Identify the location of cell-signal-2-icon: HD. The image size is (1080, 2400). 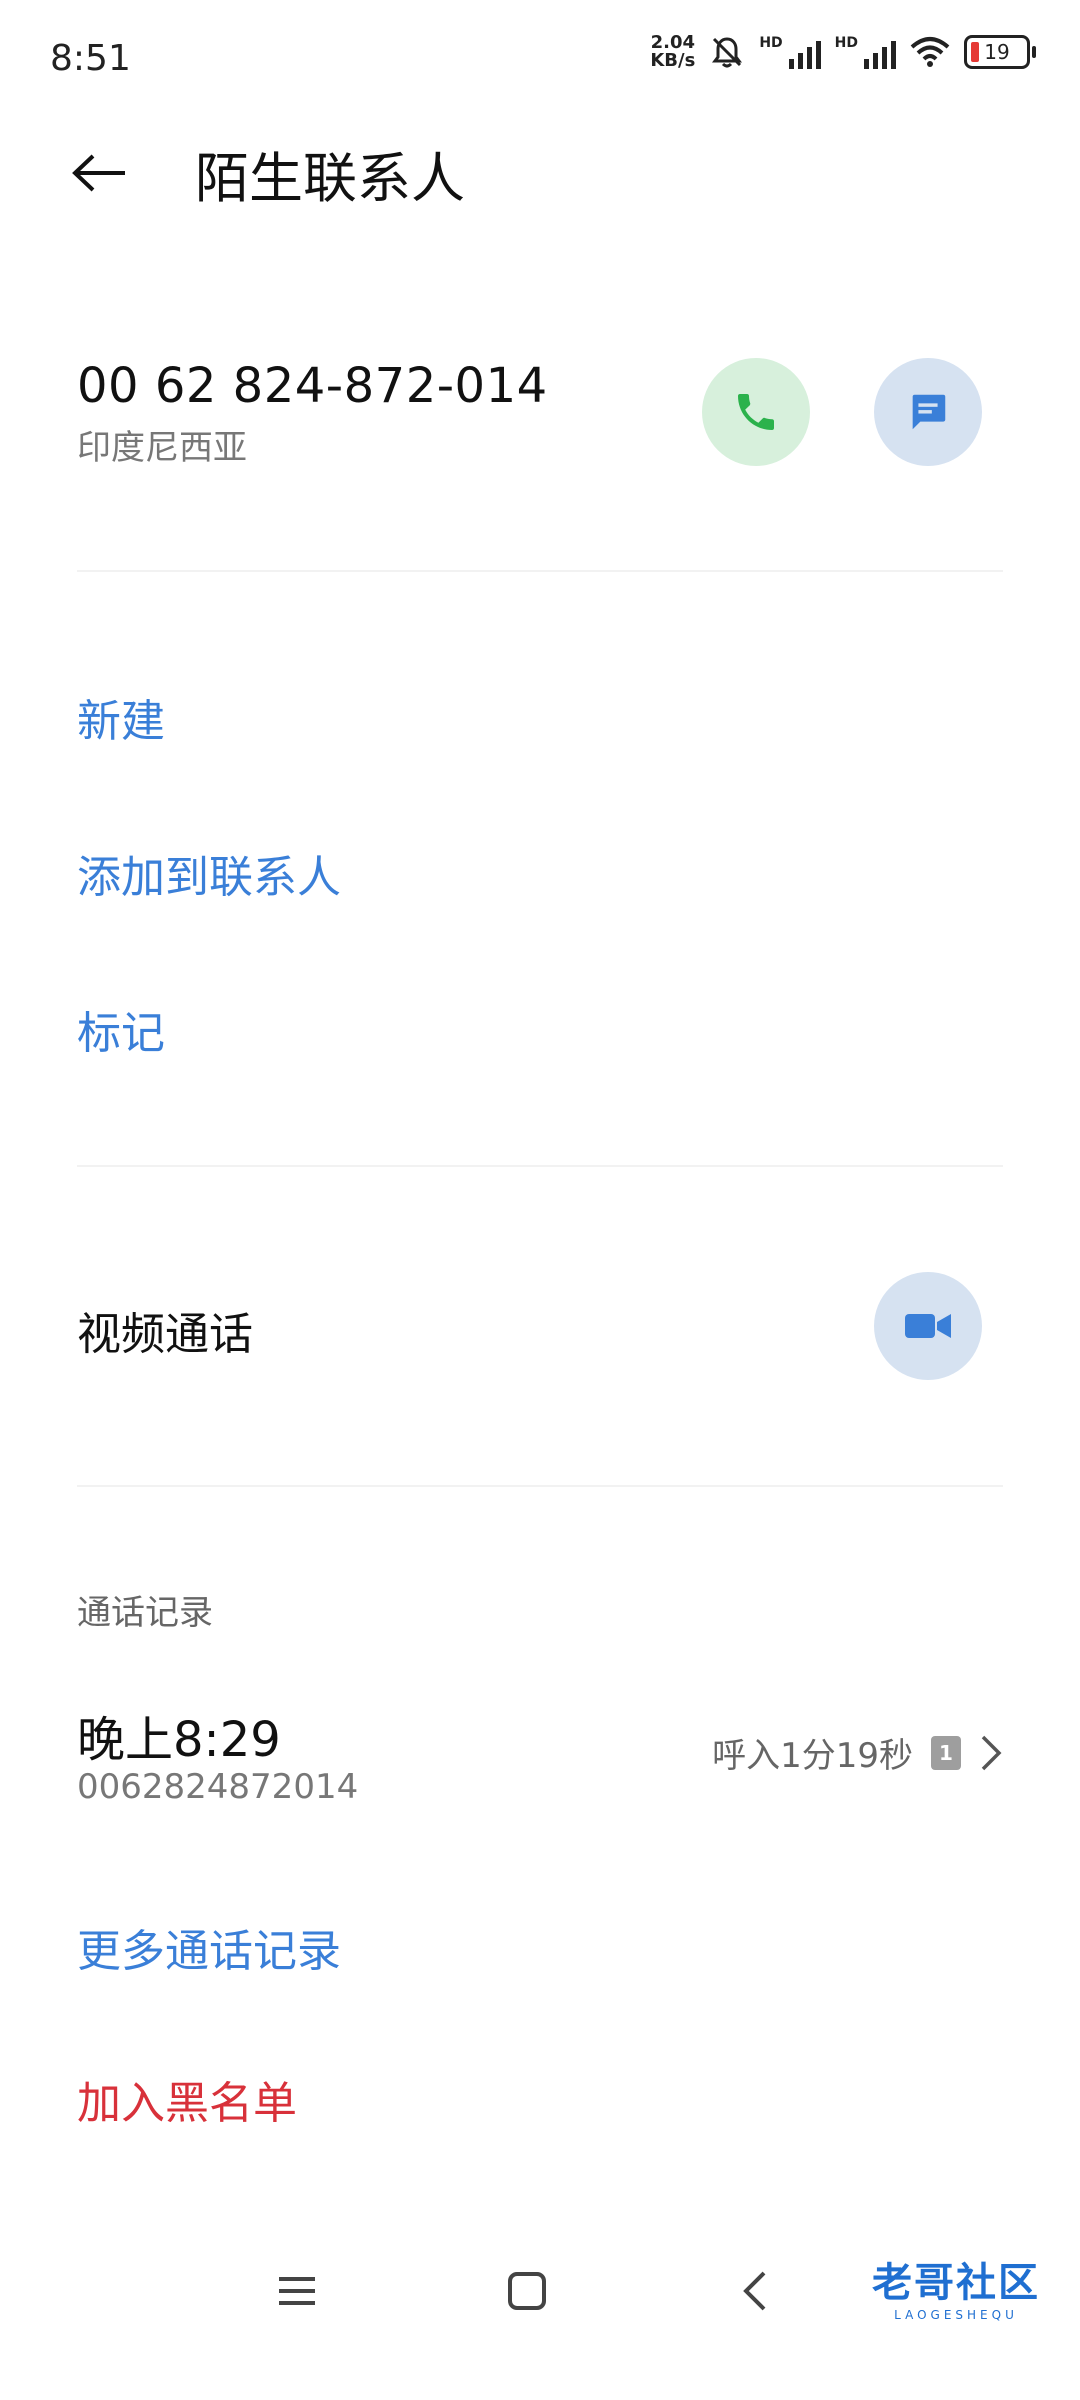
(865, 52).